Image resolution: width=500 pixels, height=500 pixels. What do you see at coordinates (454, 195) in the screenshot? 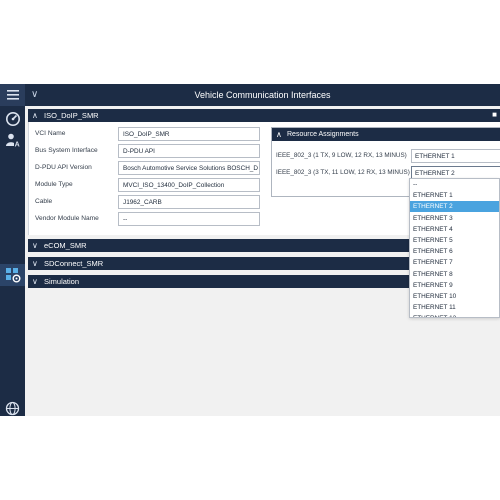
I see `dropdown-option: ETHERNET 1` at bounding box center [454, 195].